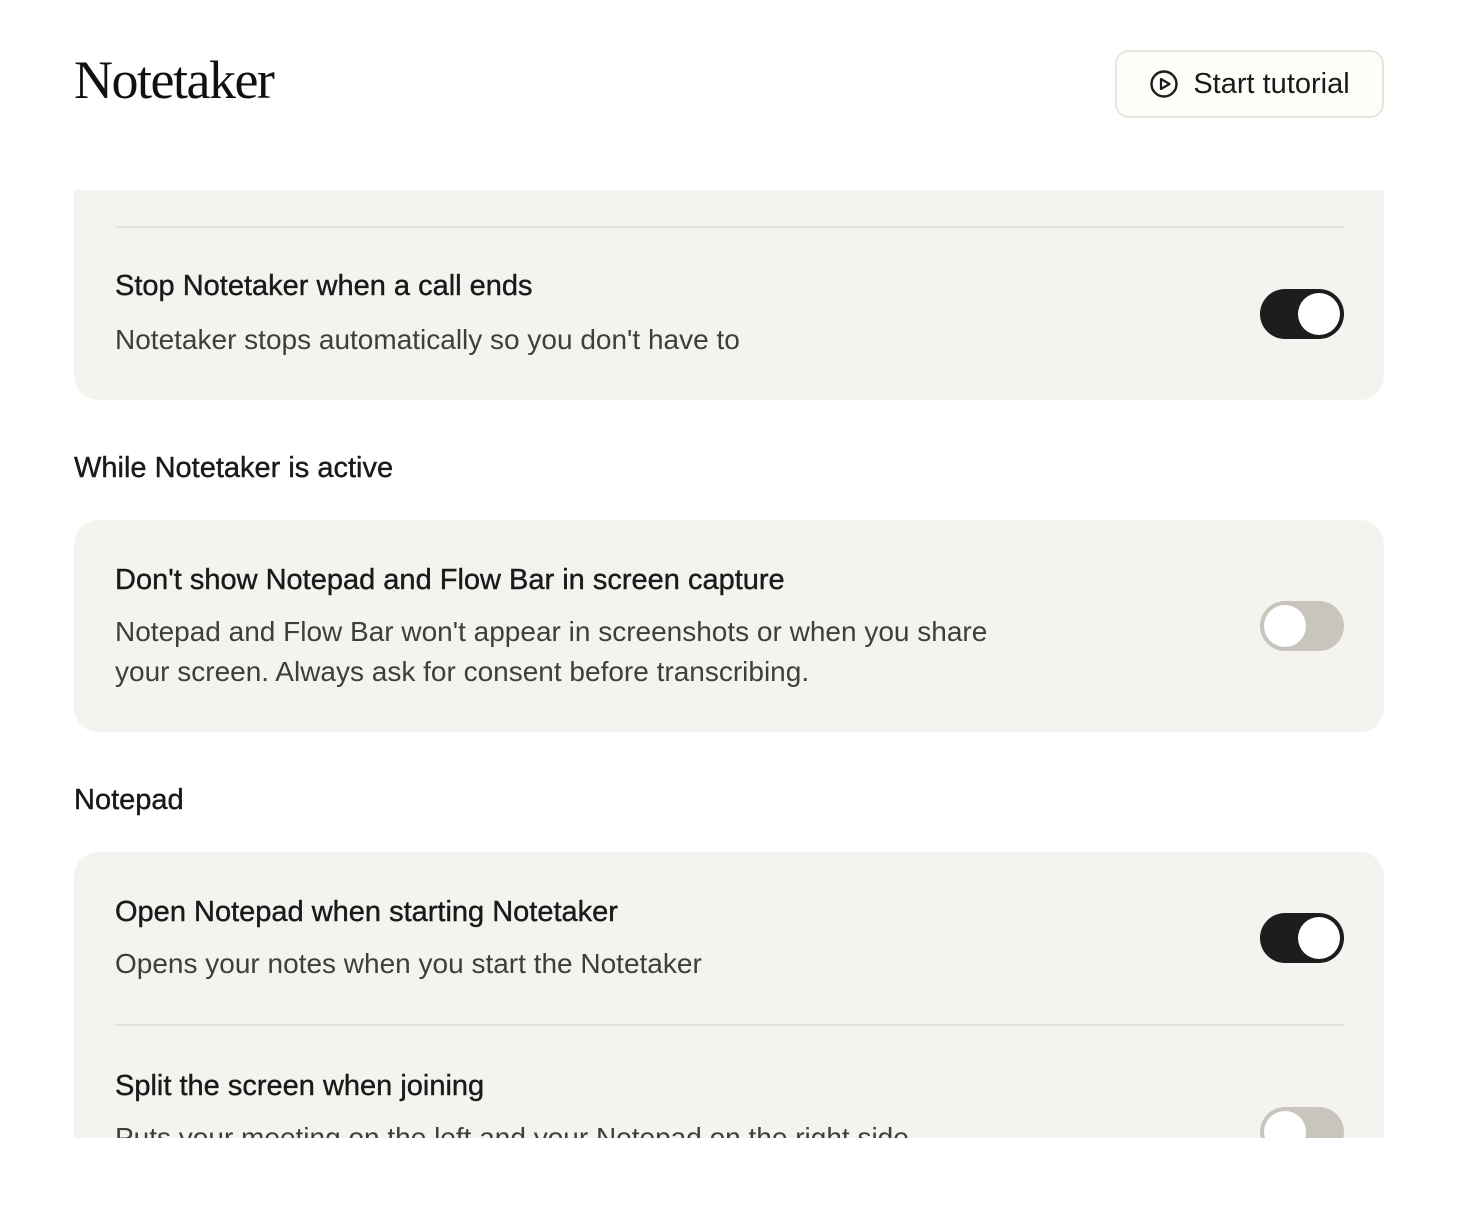 This screenshot has height=1206, width=1468. I want to click on section-heading-notepad: Notepad, so click(129, 800).